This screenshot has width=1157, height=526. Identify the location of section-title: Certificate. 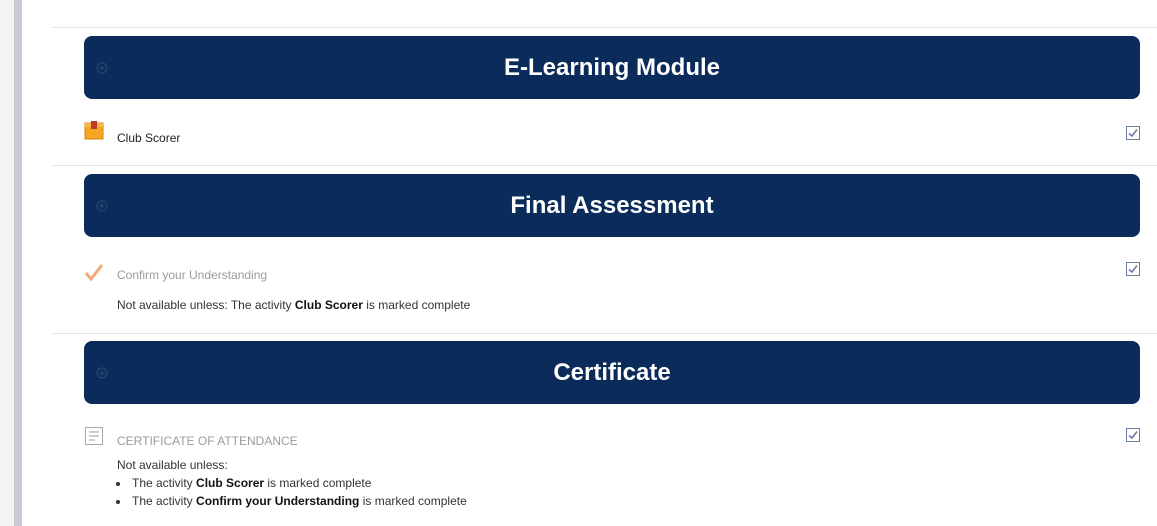
(612, 372).